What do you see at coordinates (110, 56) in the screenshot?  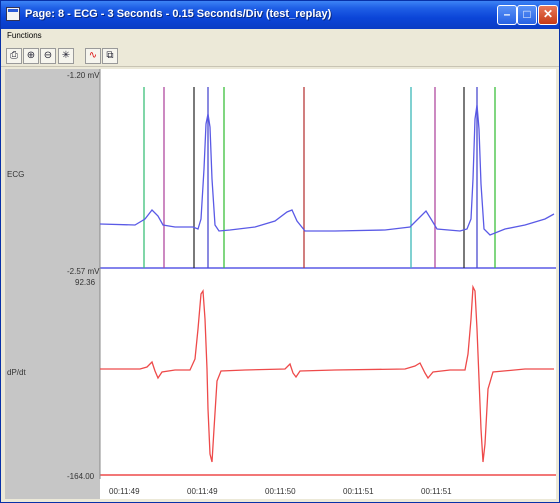 I see `copy-icon: ⧉` at bounding box center [110, 56].